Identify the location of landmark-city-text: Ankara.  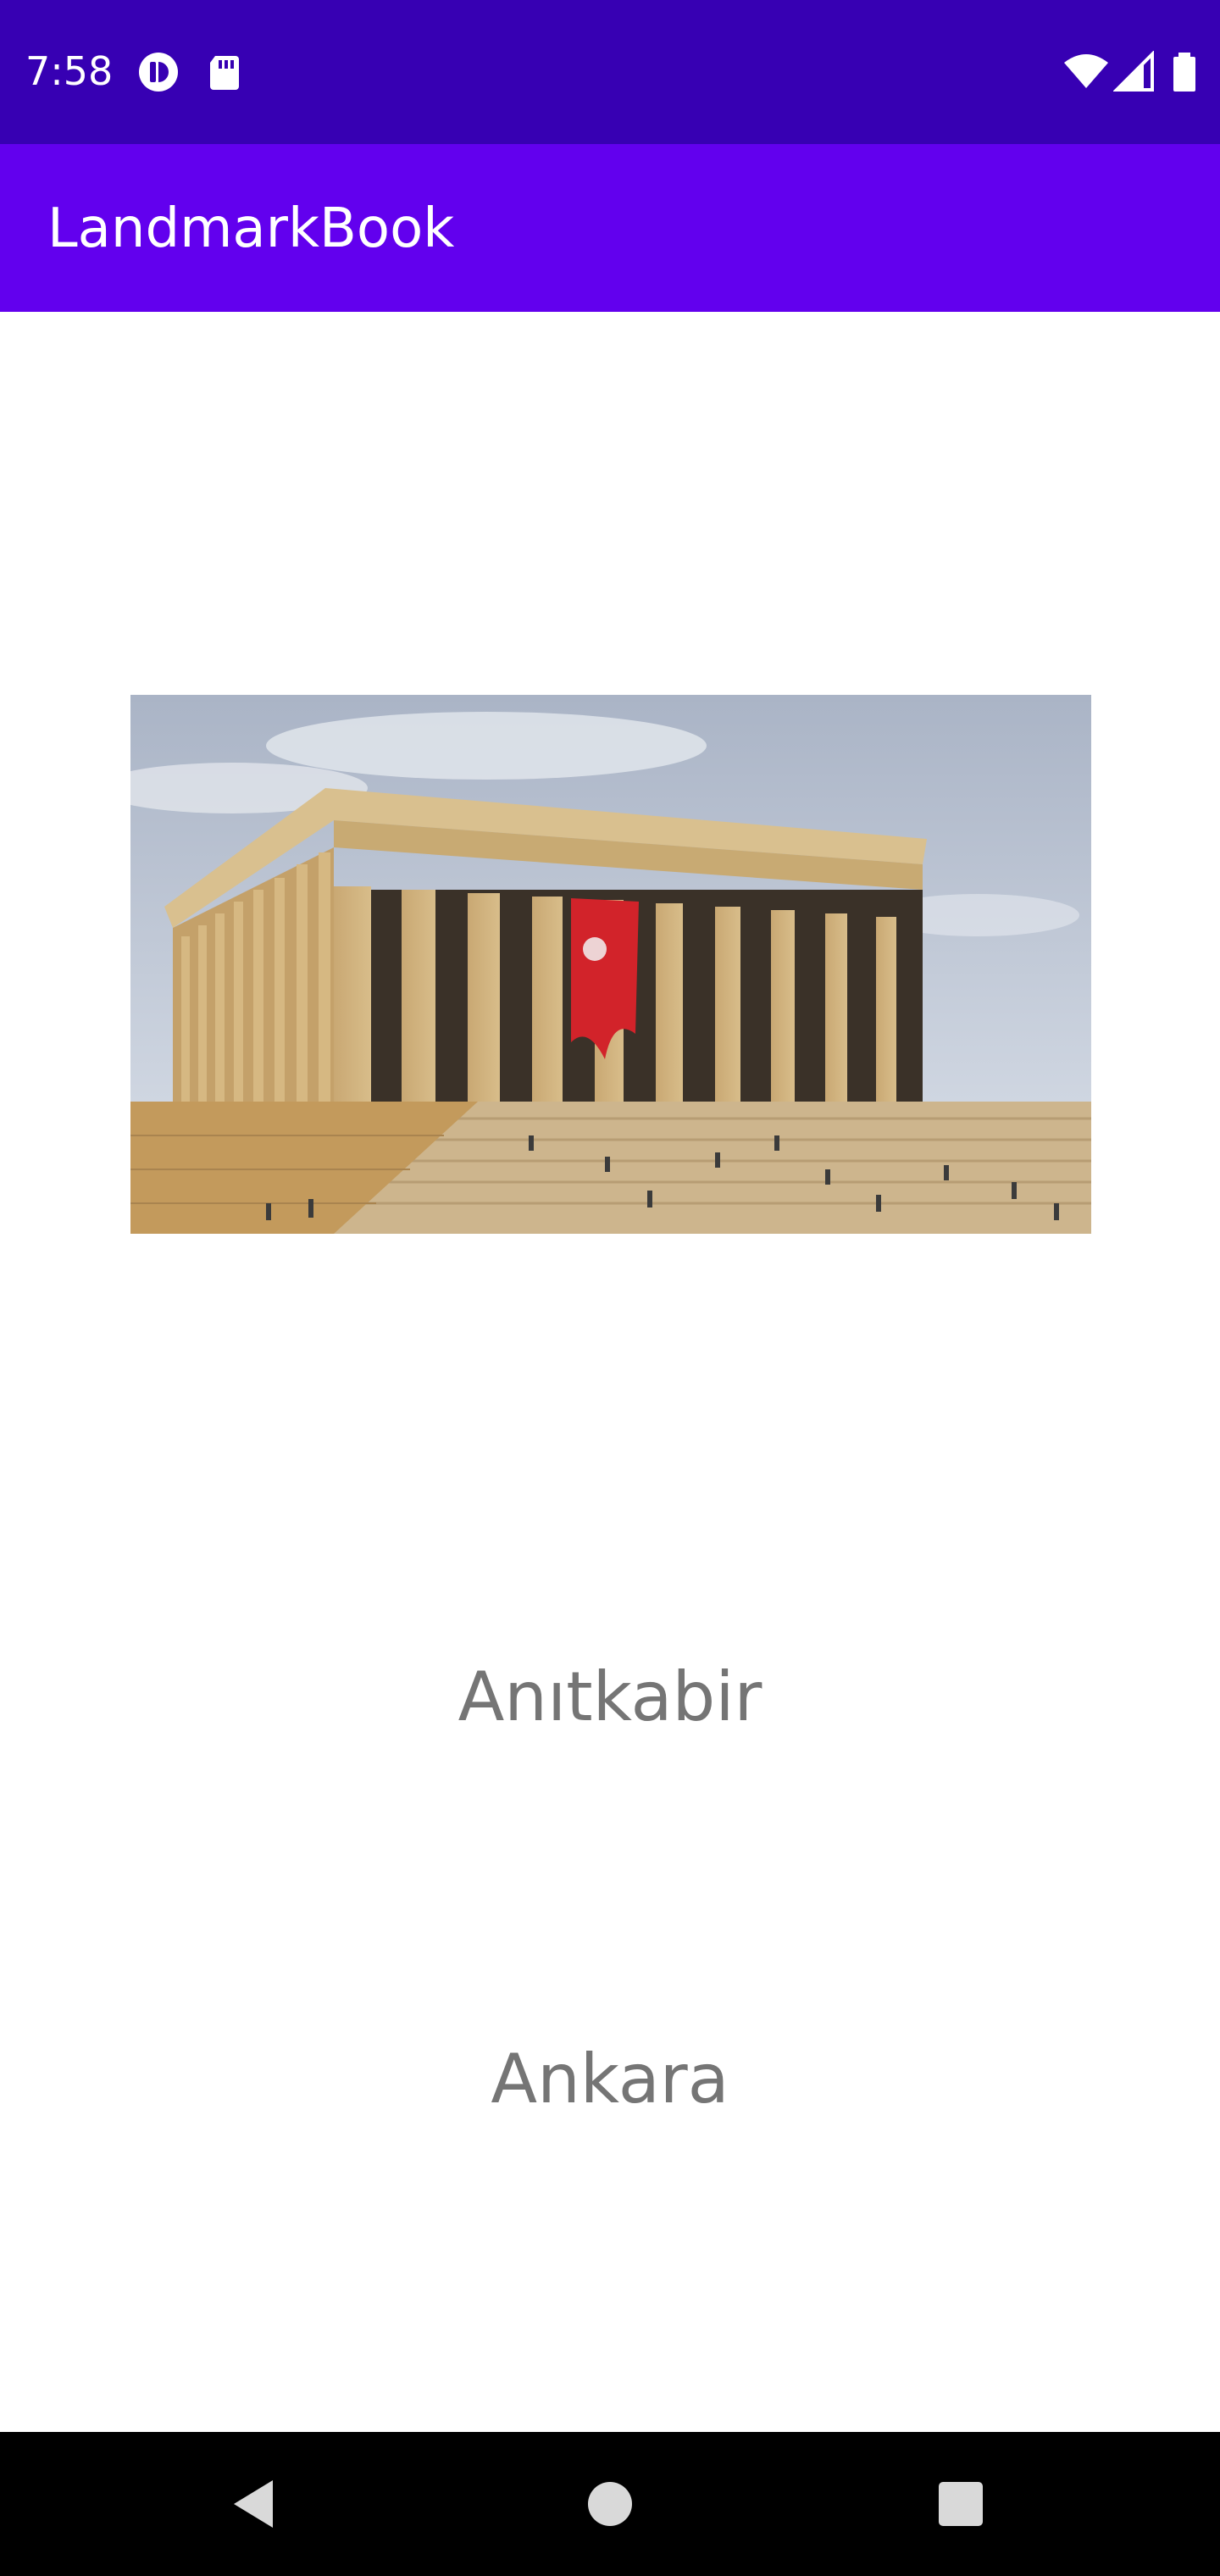
(610, 2079).